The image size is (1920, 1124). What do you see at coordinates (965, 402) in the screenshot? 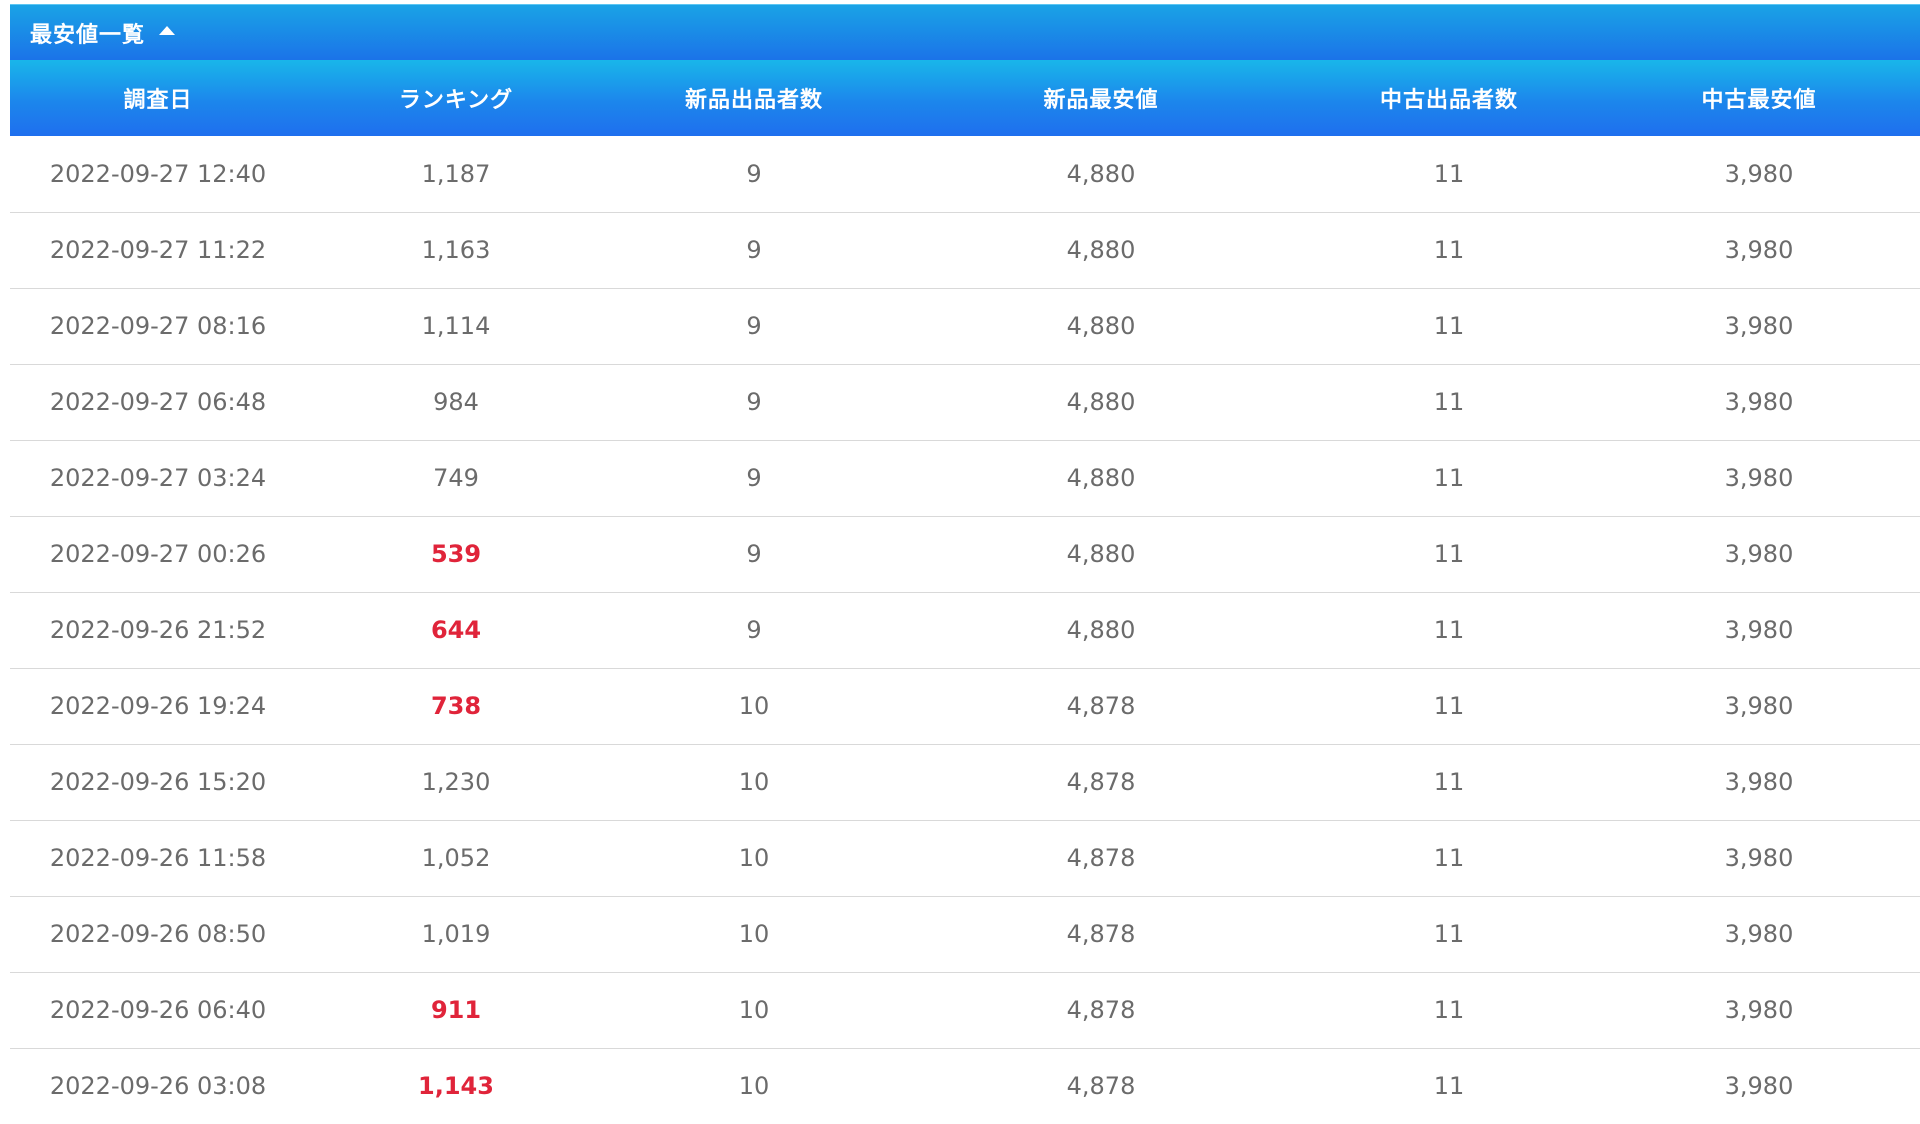
I see `table-row: 2022-09-27 06:48 984 9 4,880 11 3,980` at bounding box center [965, 402].